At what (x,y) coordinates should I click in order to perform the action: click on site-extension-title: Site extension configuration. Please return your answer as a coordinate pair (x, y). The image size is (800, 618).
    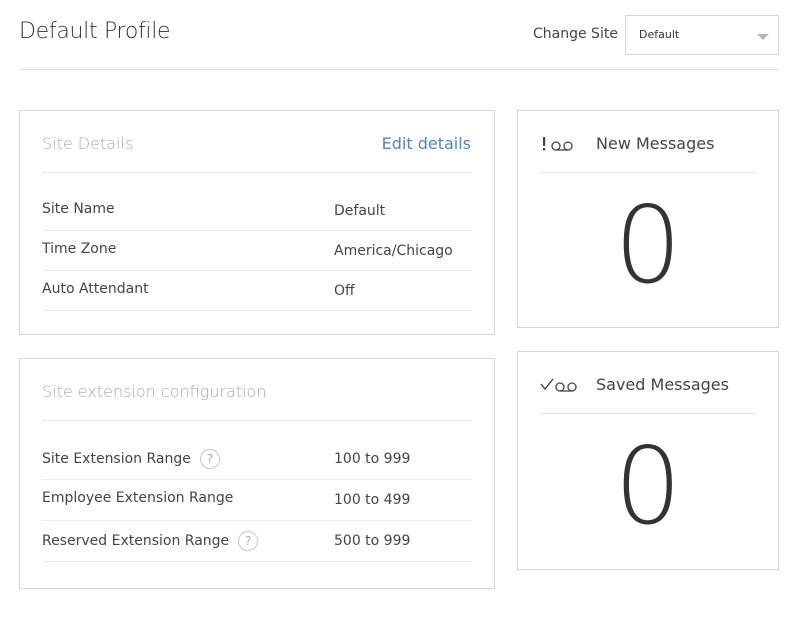
    Looking at the image, I should click on (154, 391).